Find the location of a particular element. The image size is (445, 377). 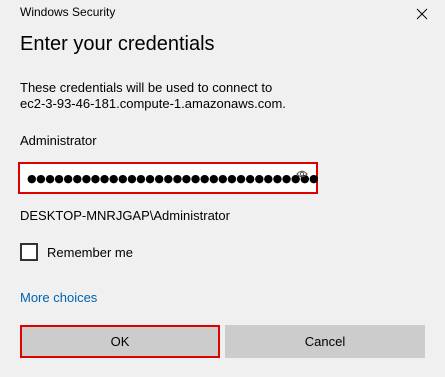

close-button is located at coordinates (422, 14).